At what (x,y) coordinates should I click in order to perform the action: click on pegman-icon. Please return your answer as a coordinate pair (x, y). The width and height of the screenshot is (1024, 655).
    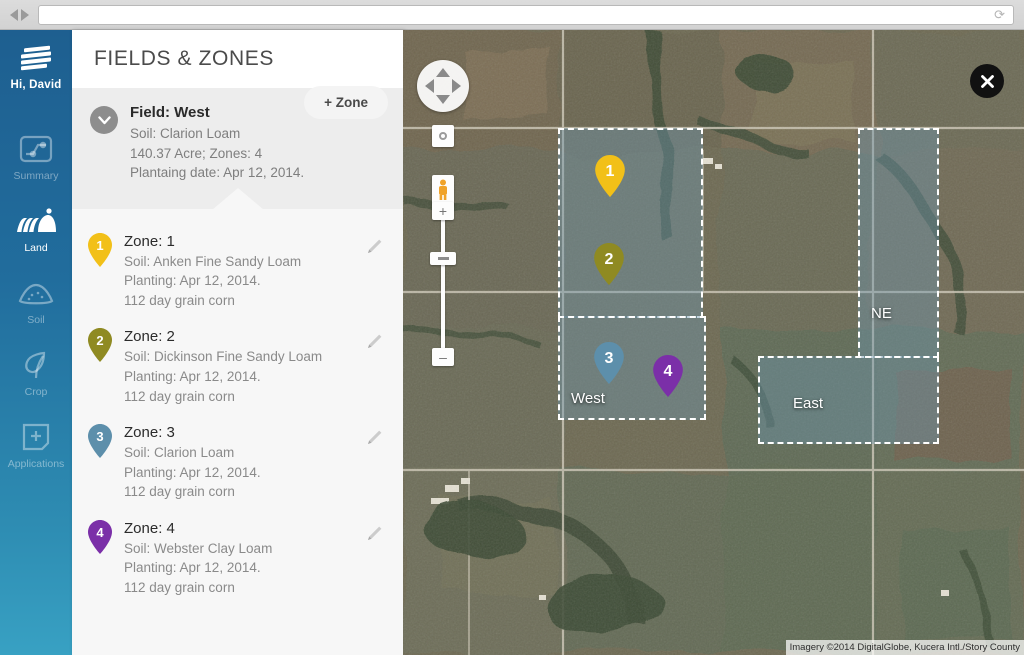
    Looking at the image, I should click on (443, 189).